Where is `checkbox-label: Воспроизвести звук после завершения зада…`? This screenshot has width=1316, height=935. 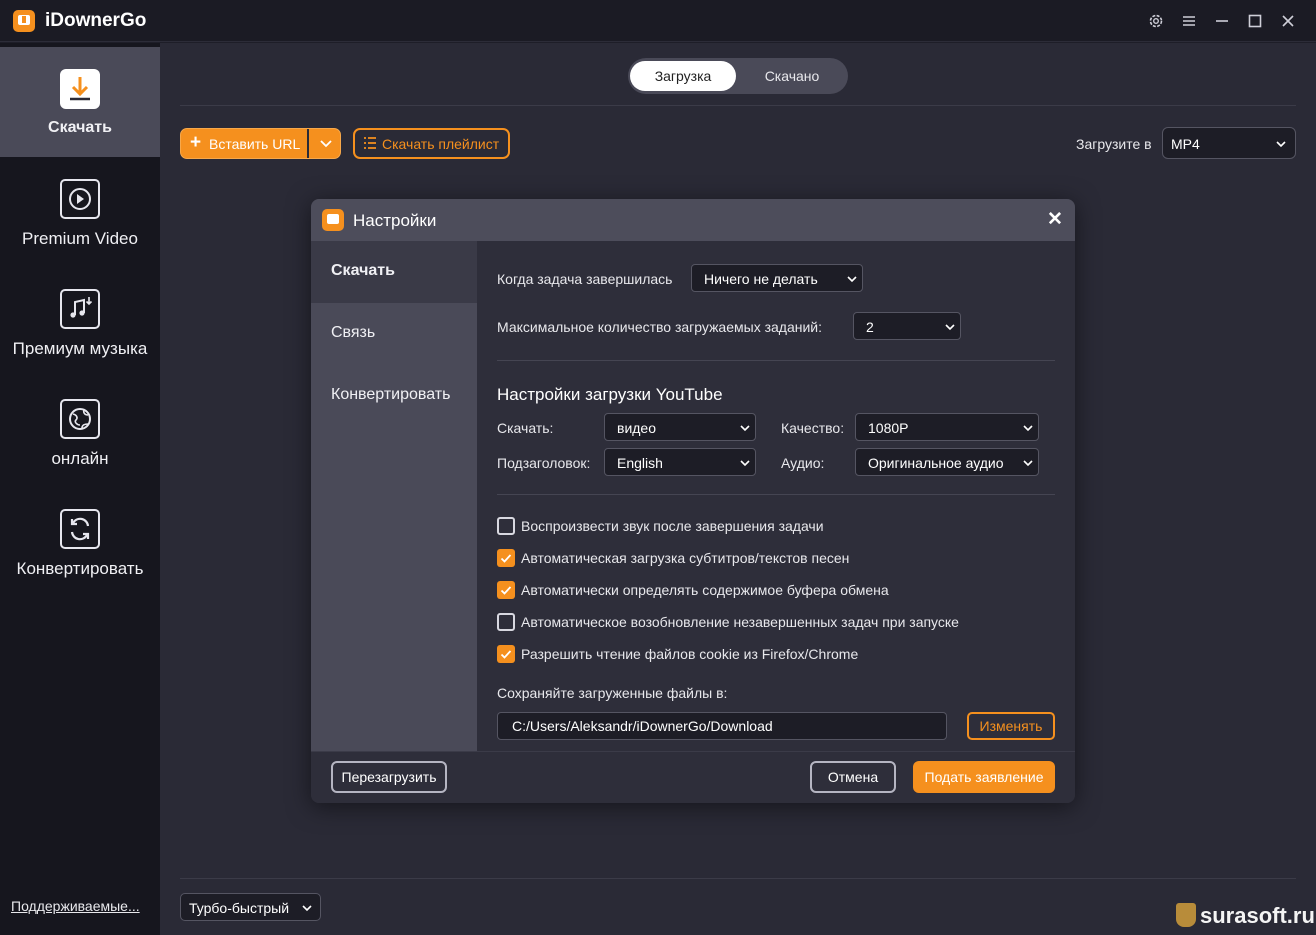 checkbox-label: Воспроизвести звук после завершения зада… is located at coordinates (672, 526).